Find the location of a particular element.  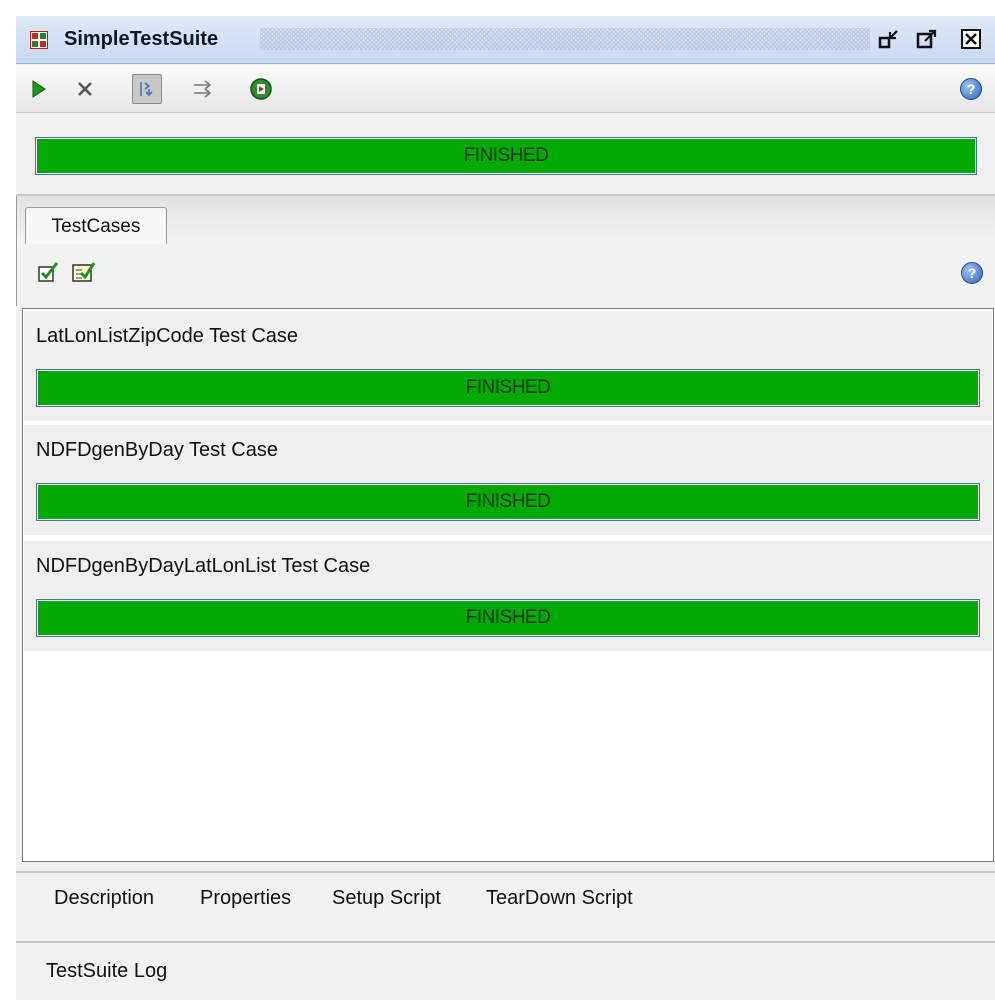

tab-description: Description is located at coordinates (104, 898).